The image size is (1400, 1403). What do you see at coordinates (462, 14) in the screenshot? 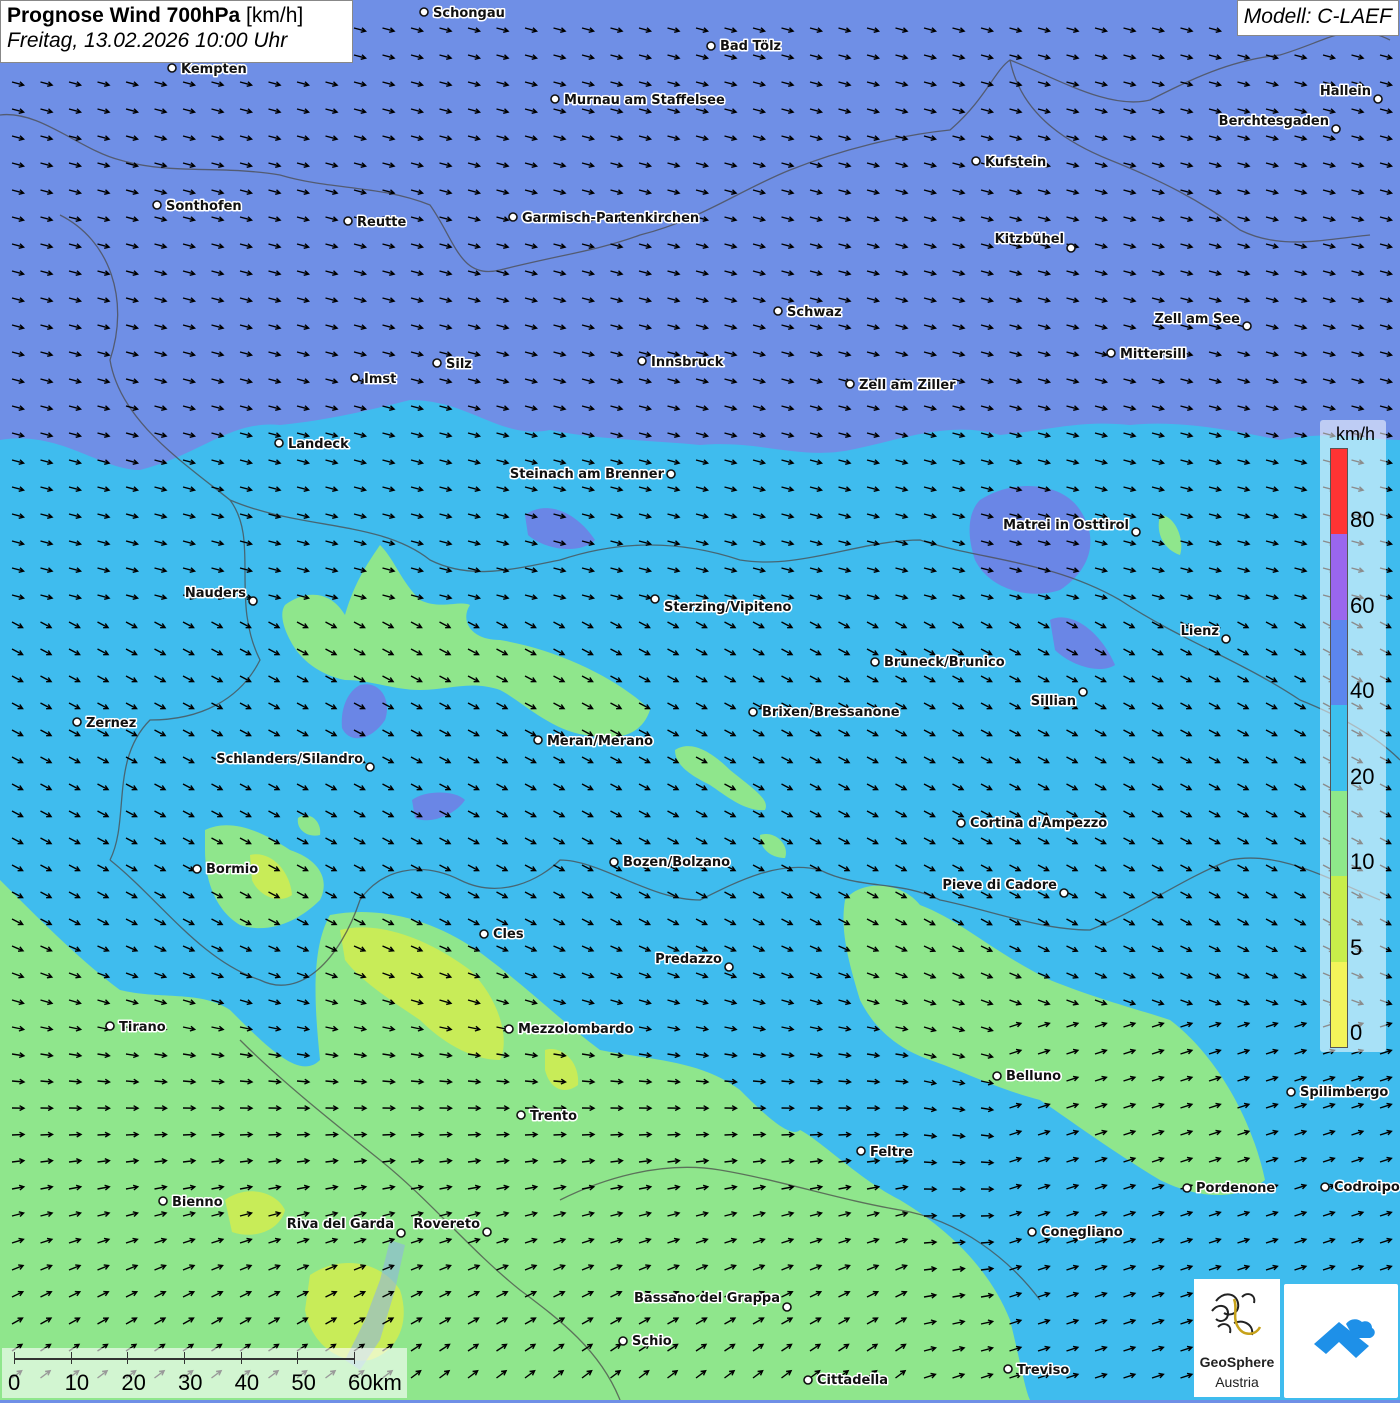
I see `city-marker: Schongau` at bounding box center [462, 14].